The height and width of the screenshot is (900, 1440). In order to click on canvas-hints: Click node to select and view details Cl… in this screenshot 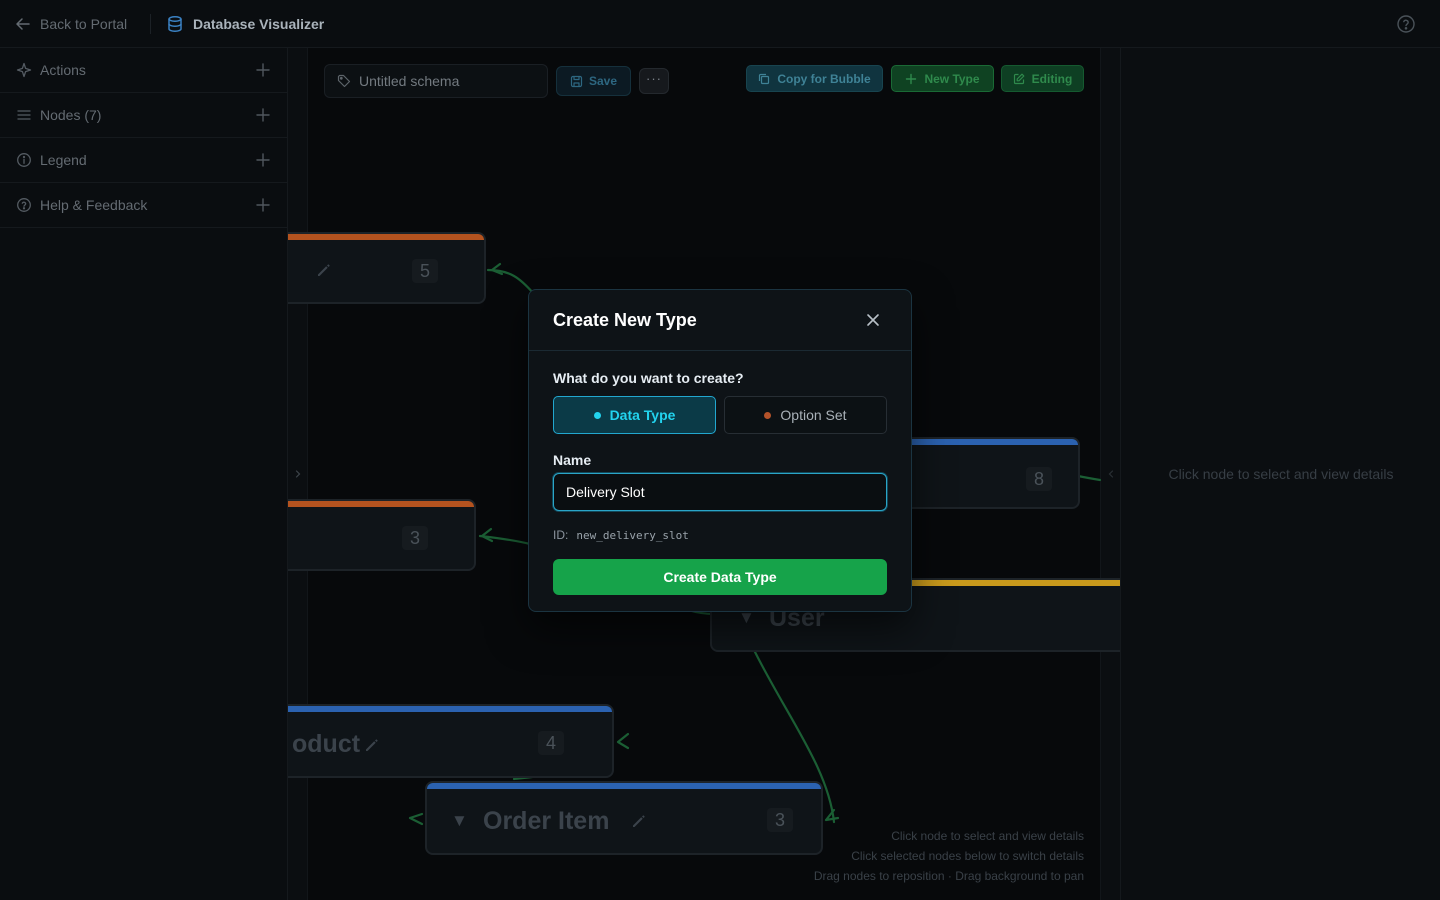, I will do `click(949, 856)`.